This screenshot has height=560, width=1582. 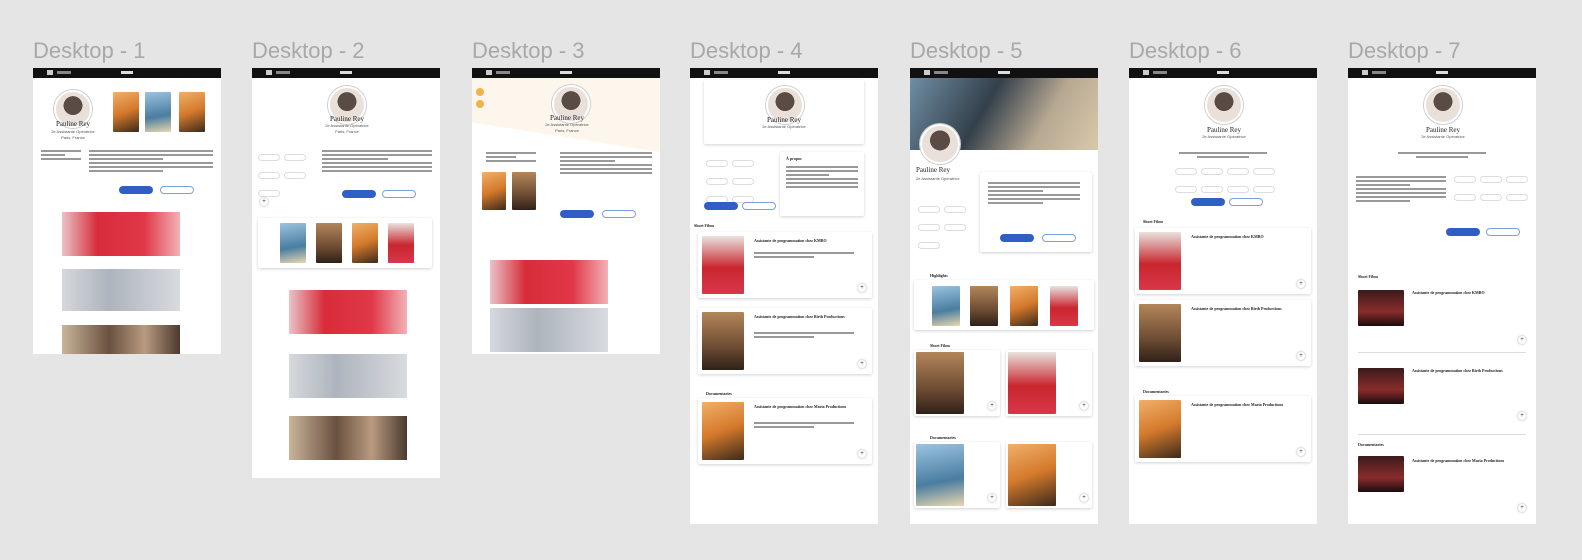 I want to click on documentaries-heading: Documentaries, so click(x=943, y=437).